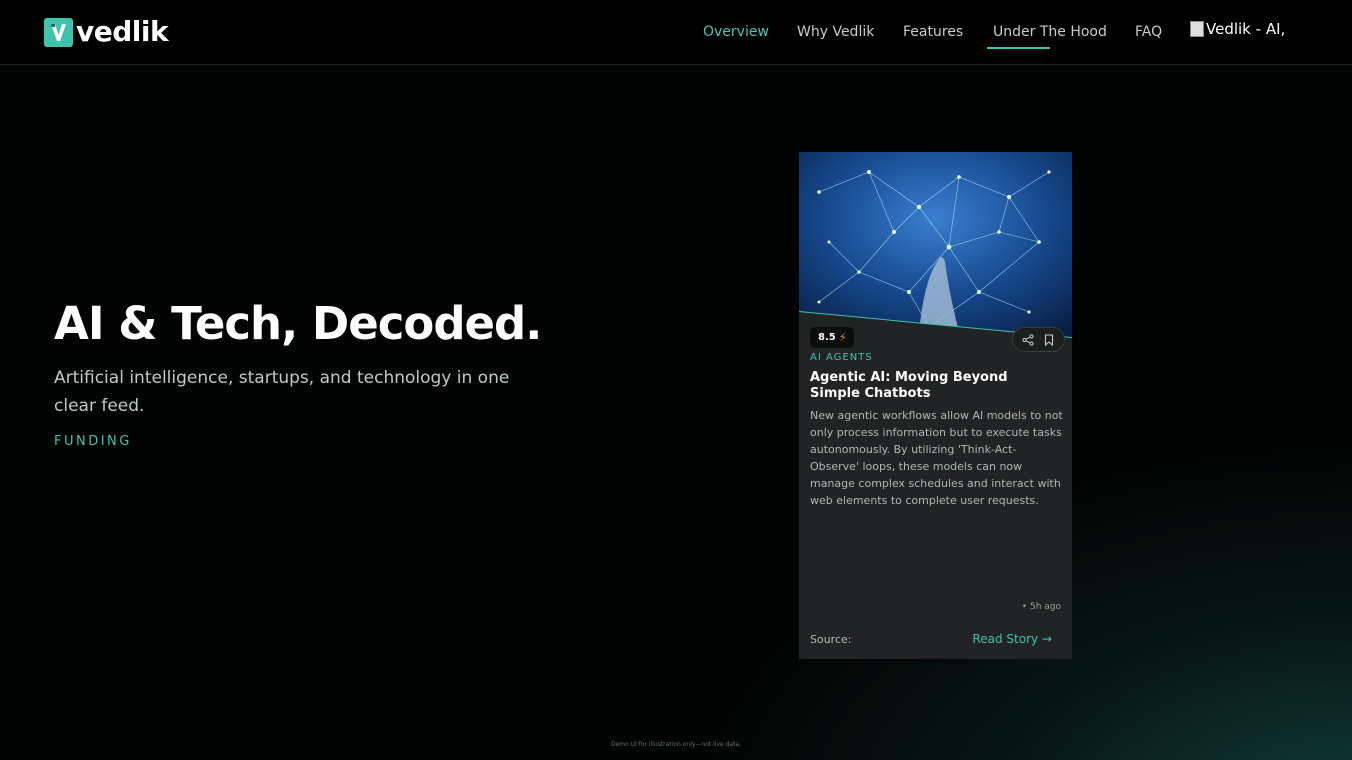  What do you see at coordinates (835, 32) in the screenshot?
I see `nav-why-vedlik: Why Vedlik` at bounding box center [835, 32].